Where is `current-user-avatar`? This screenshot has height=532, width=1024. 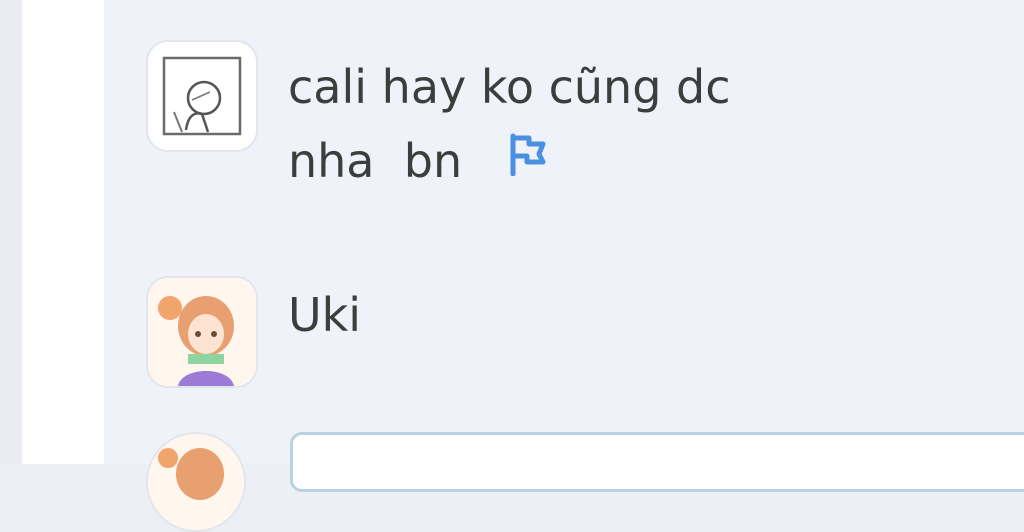 current-user-avatar is located at coordinates (196, 482).